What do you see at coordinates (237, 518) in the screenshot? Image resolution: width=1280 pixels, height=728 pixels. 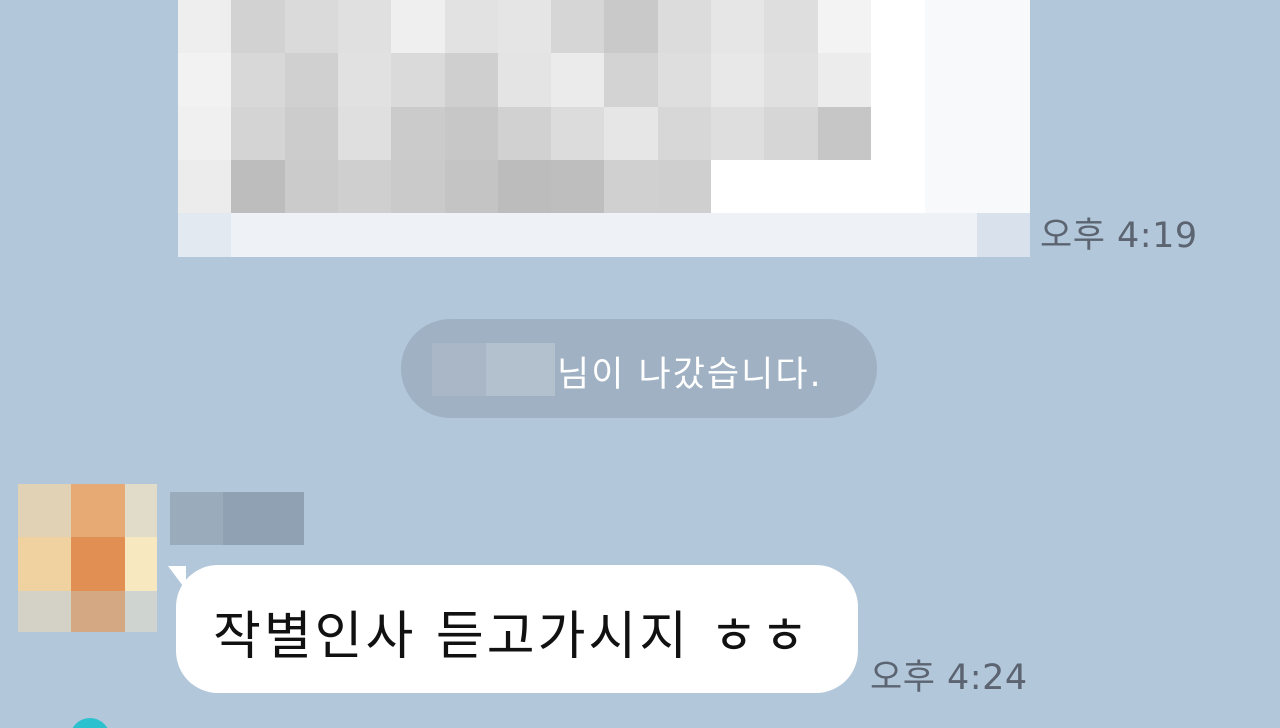 I see `pixelated-sender-name` at bounding box center [237, 518].